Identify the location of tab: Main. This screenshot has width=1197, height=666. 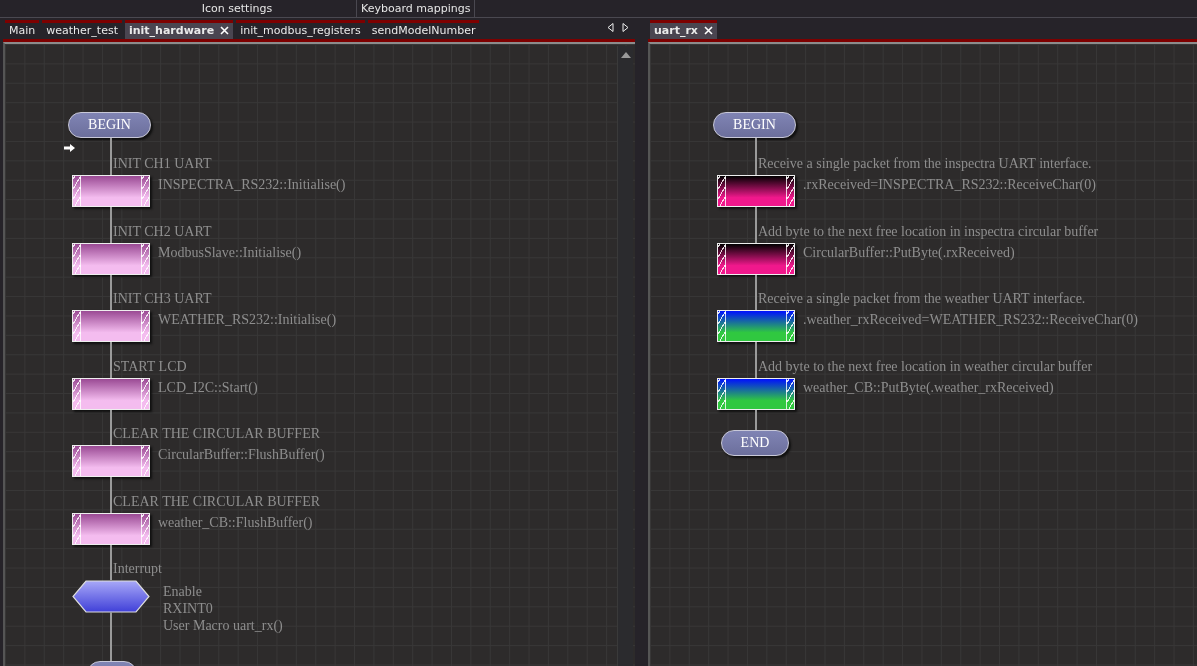
(22, 29).